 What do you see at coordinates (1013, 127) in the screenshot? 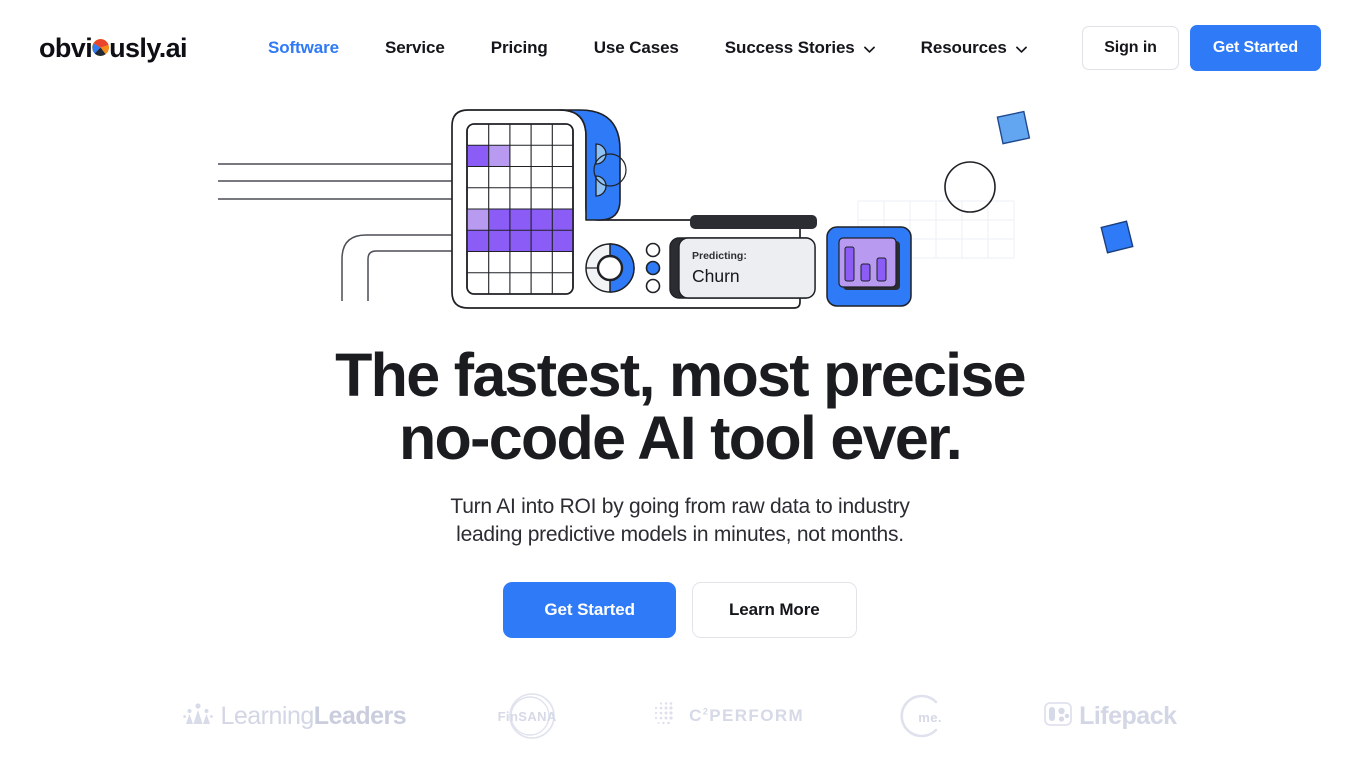
I see `decorative-square-light` at bounding box center [1013, 127].